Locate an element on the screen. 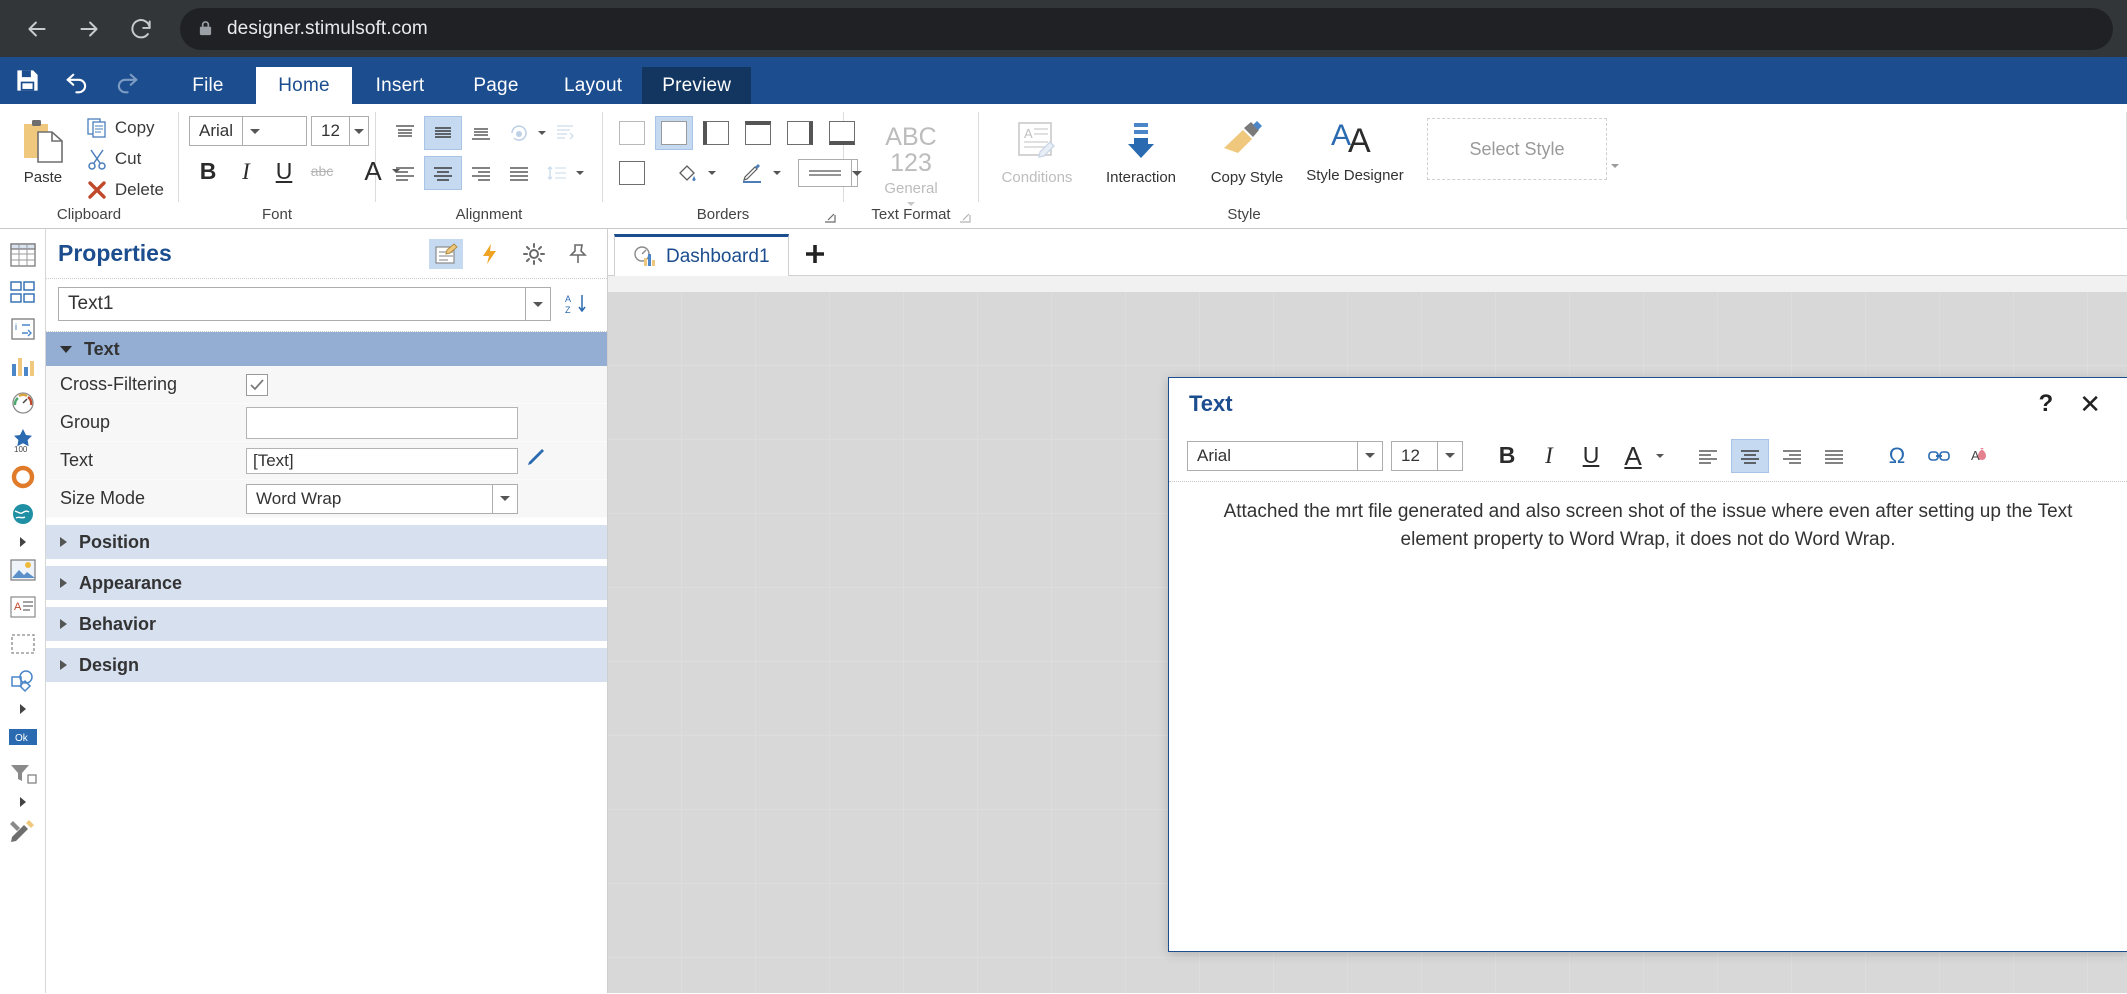 The image size is (2127, 994). tab-insert: Insert is located at coordinates (400, 85).